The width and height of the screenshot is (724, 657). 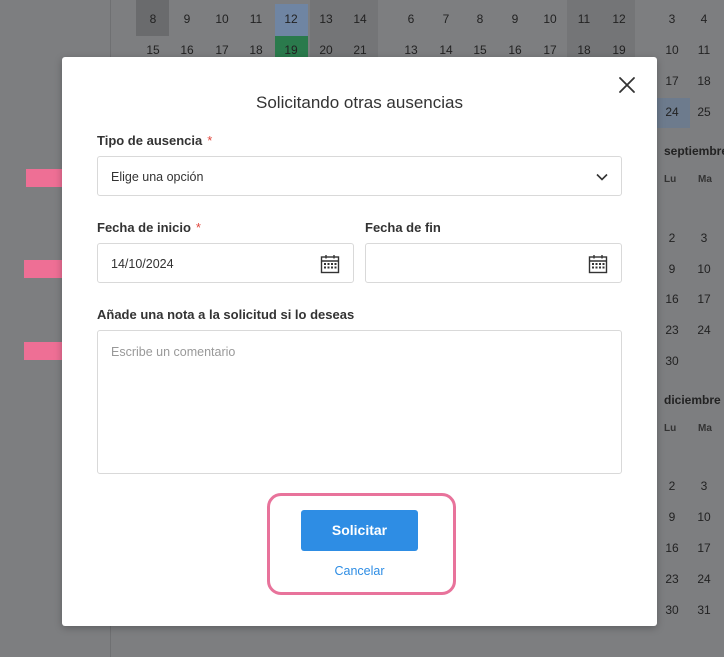 What do you see at coordinates (359, 571) in the screenshot?
I see `cancel-link: Cancelar` at bounding box center [359, 571].